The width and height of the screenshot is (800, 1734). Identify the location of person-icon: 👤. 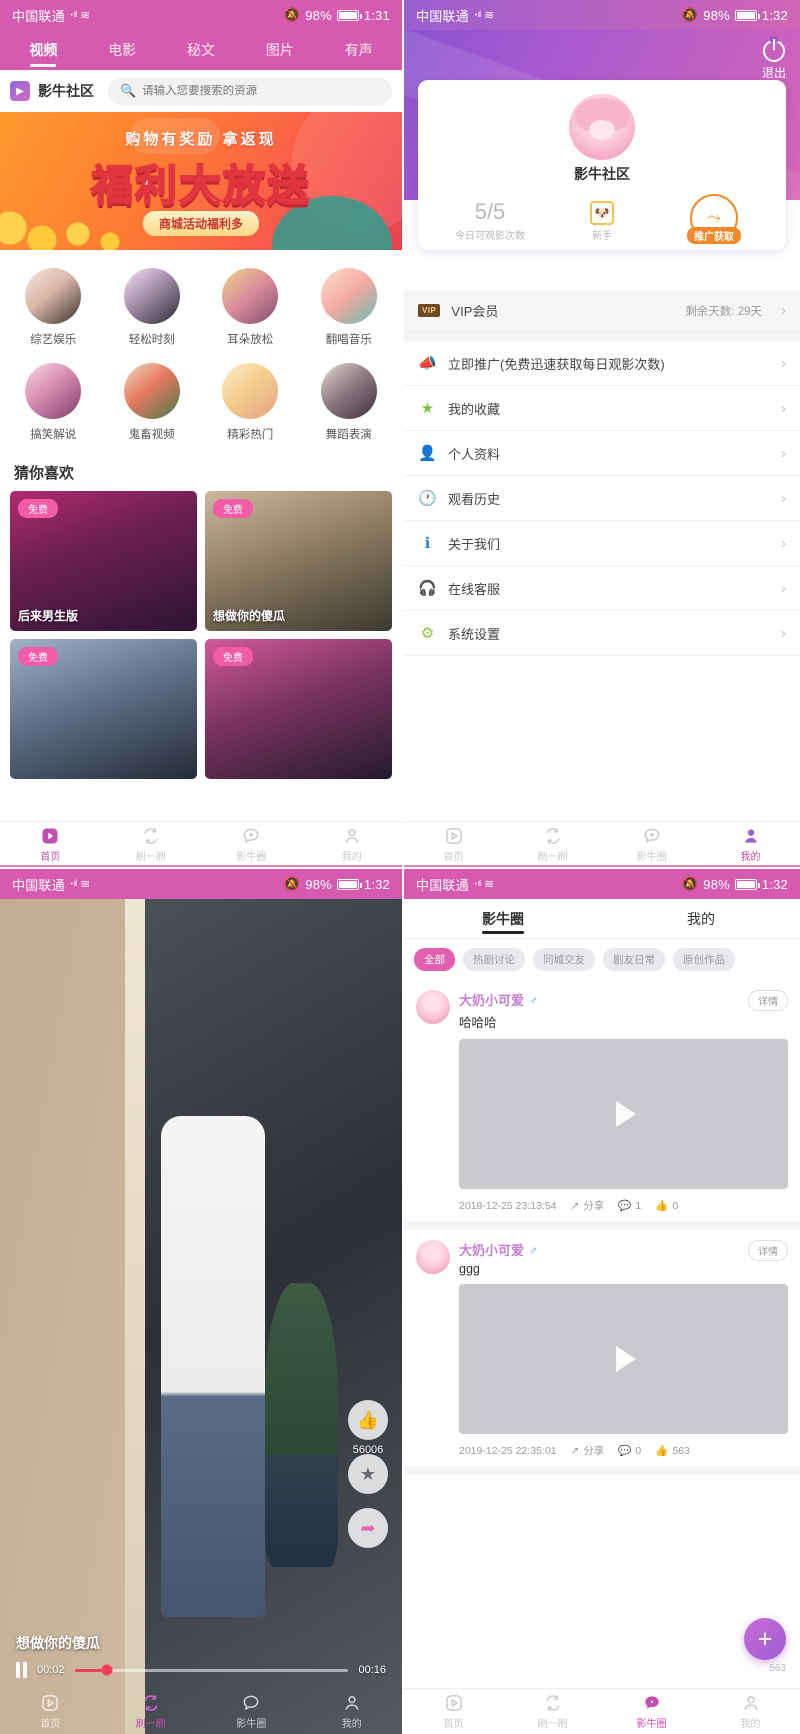
(427, 453).